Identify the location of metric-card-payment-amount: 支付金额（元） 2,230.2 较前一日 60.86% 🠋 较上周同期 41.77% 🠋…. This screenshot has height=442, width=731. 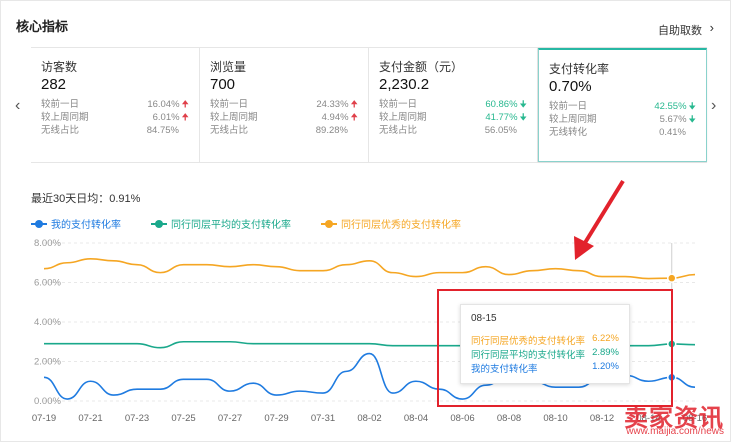
(453, 105).